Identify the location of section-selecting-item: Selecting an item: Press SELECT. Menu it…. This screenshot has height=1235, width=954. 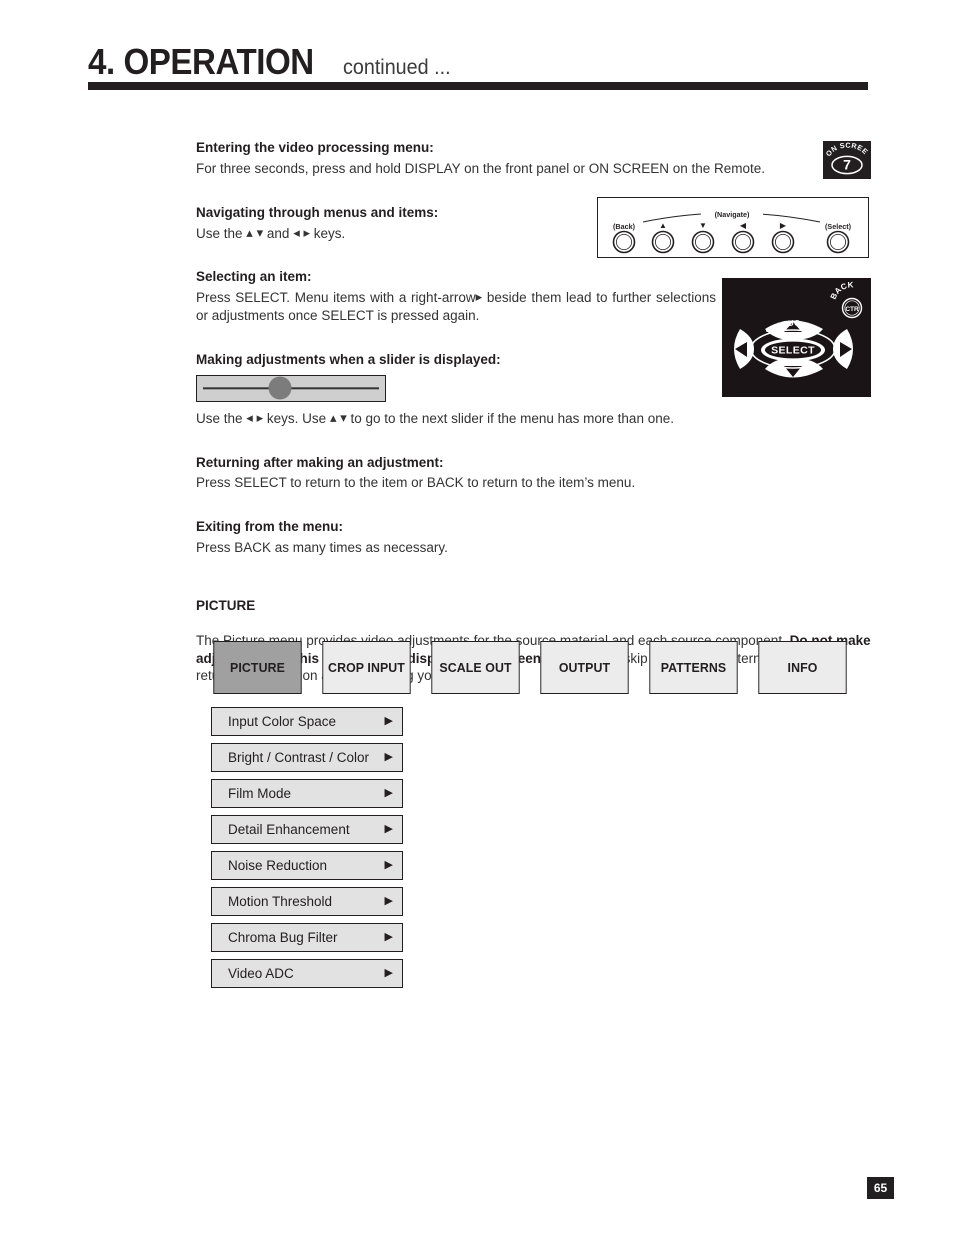
(534, 297).